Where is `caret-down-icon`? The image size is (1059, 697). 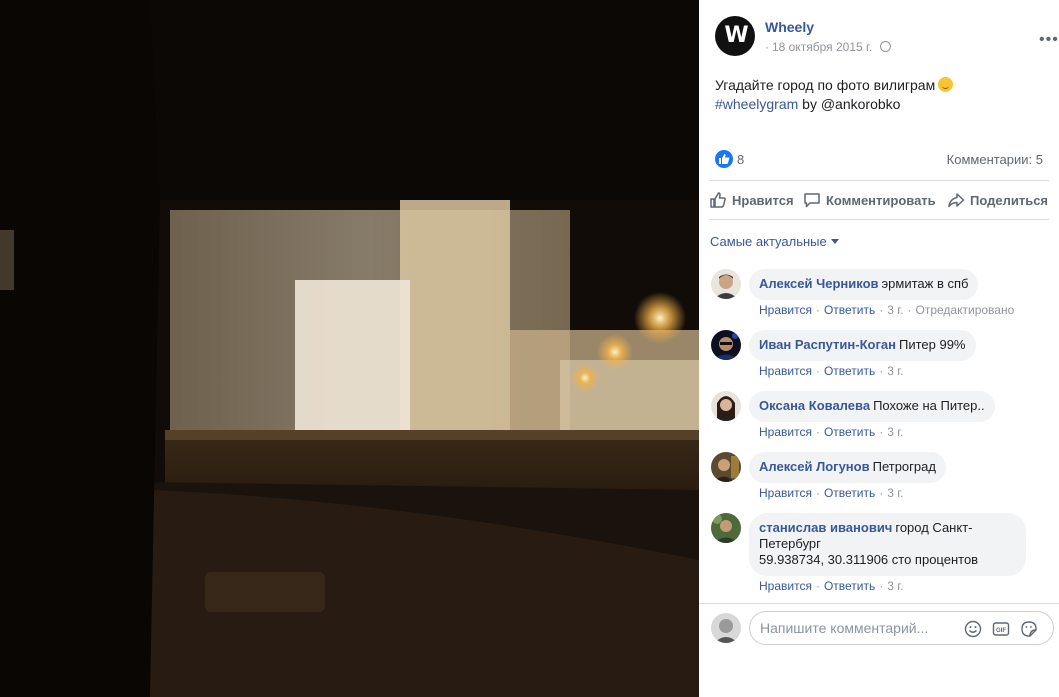
caret-down-icon is located at coordinates (834, 241).